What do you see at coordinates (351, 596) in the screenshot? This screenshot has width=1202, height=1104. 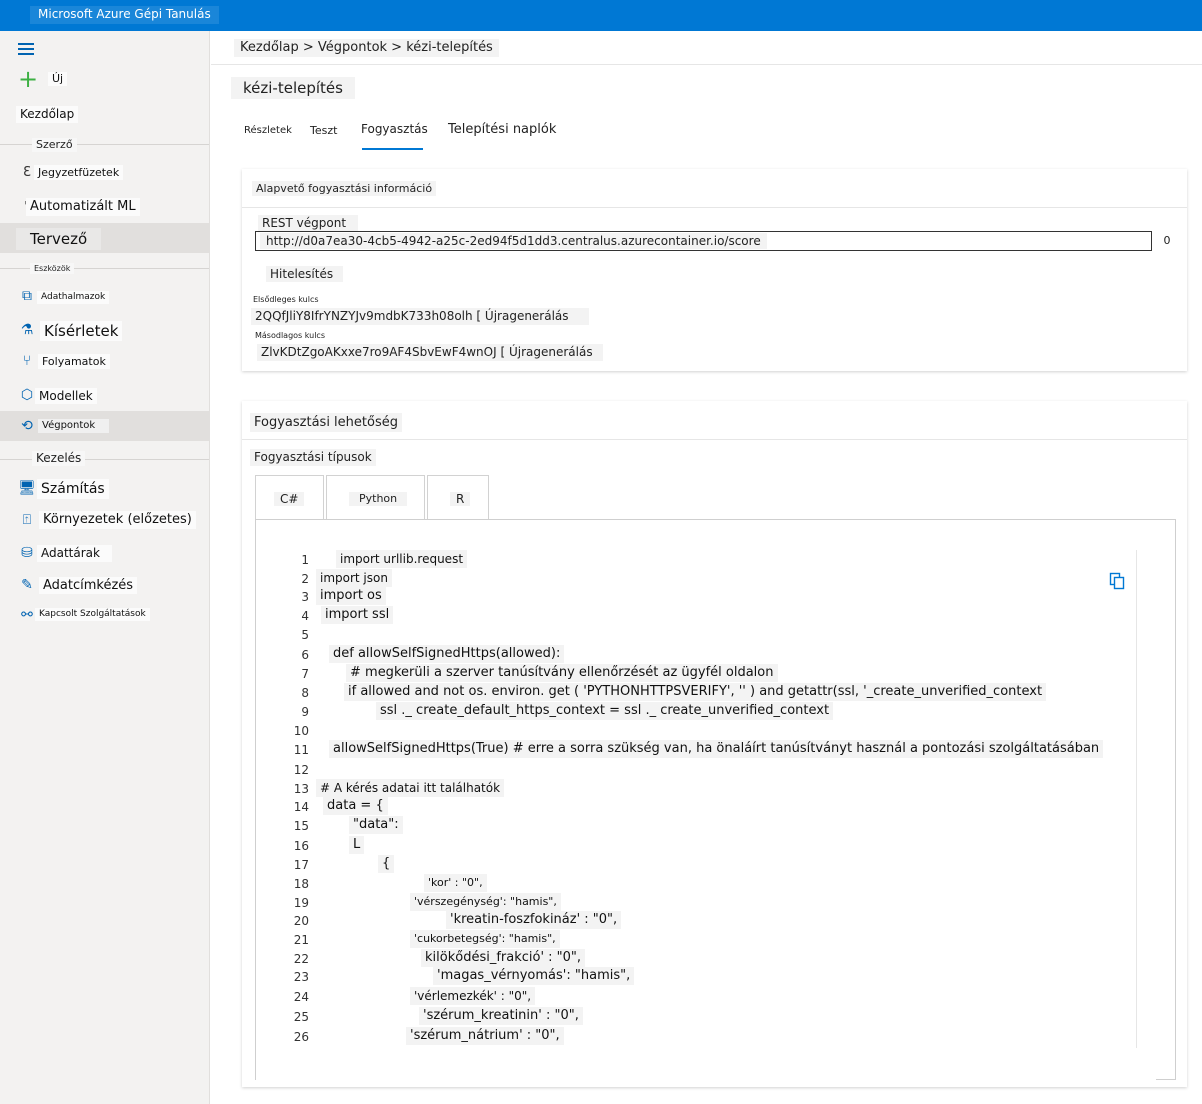 I see `code-line: import os` at bounding box center [351, 596].